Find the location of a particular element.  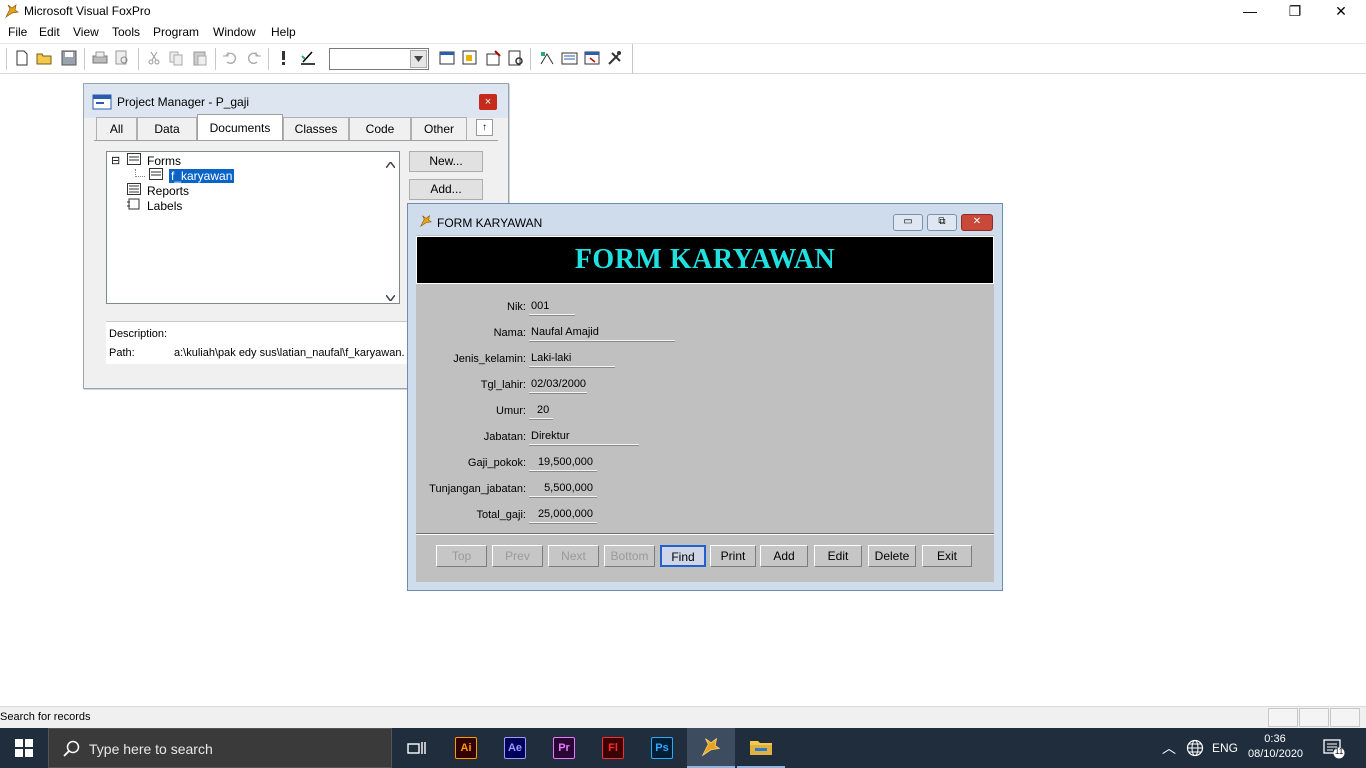

tab-documents: Documents is located at coordinates (240, 127).